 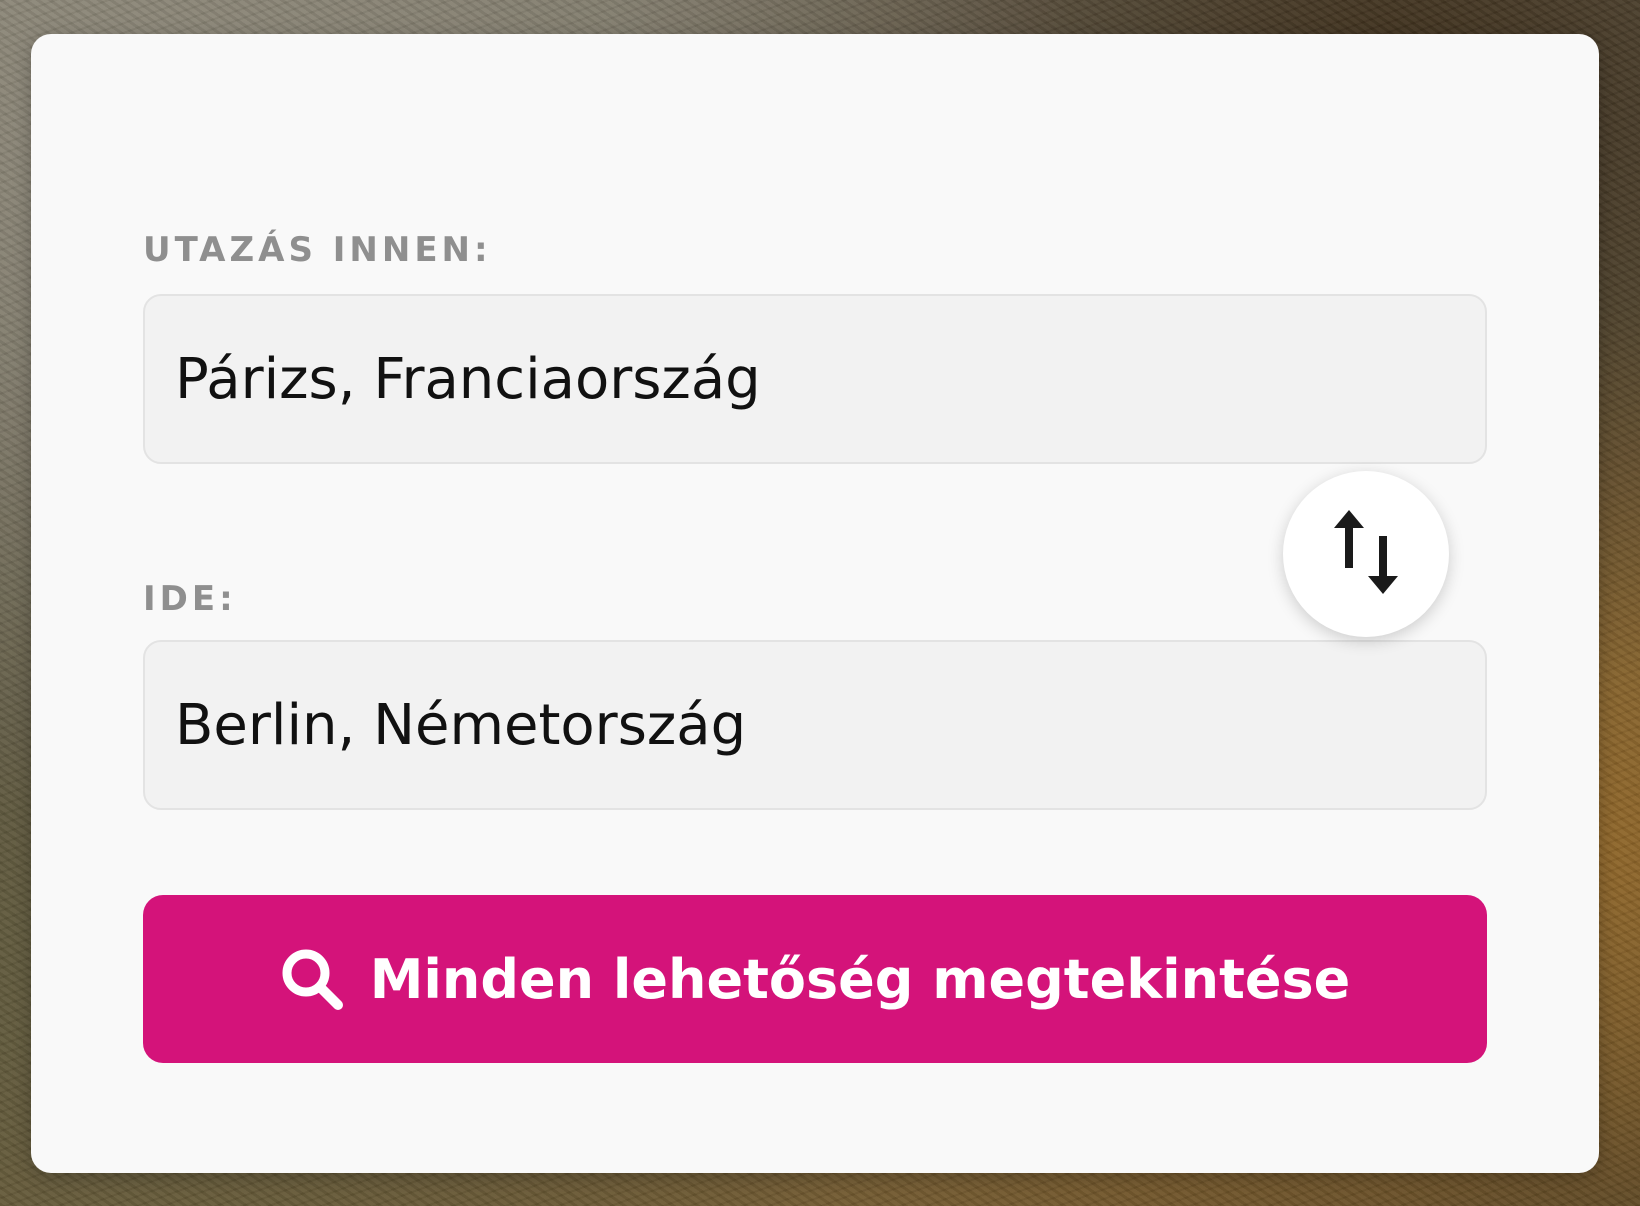 What do you see at coordinates (468, 379) in the screenshot?
I see `from-field-value: Párizs, Franciaország` at bounding box center [468, 379].